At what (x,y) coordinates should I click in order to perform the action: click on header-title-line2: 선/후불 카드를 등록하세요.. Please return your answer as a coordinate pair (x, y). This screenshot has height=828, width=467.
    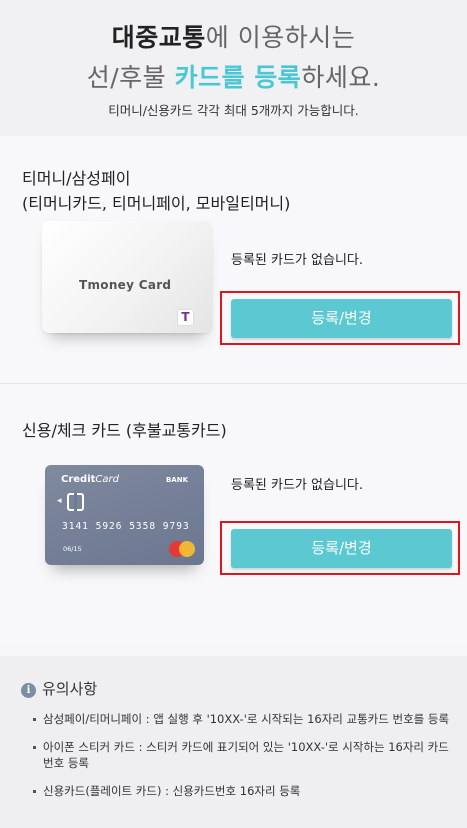
    Looking at the image, I should click on (233, 76).